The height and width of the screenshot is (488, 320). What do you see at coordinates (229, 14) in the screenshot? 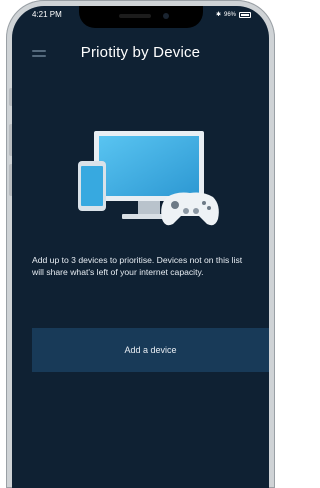
I see `battery-percent: 96%` at bounding box center [229, 14].